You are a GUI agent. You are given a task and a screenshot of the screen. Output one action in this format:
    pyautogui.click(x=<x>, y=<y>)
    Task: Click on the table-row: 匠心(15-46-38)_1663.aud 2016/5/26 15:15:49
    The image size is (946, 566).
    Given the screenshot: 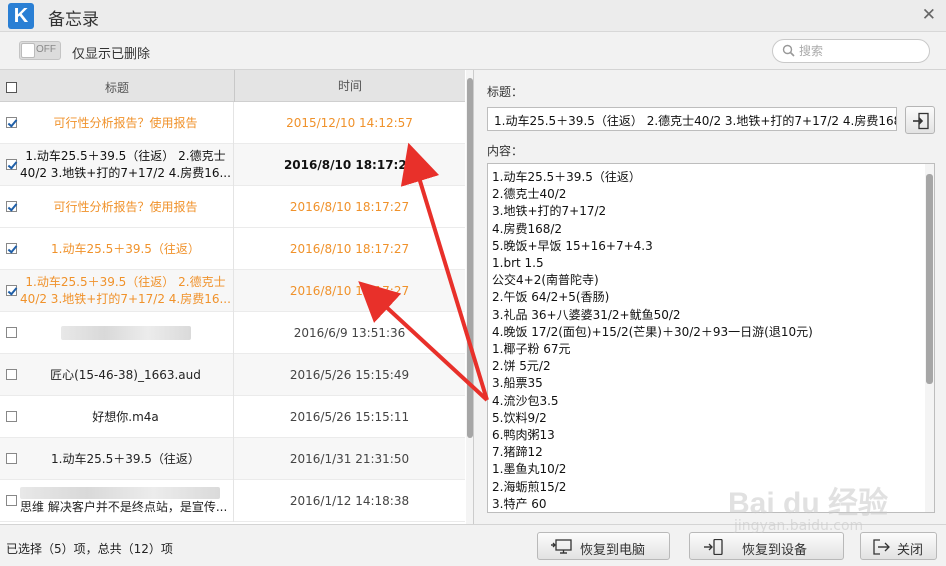 What is the action you would take?
    pyautogui.click(x=232, y=375)
    